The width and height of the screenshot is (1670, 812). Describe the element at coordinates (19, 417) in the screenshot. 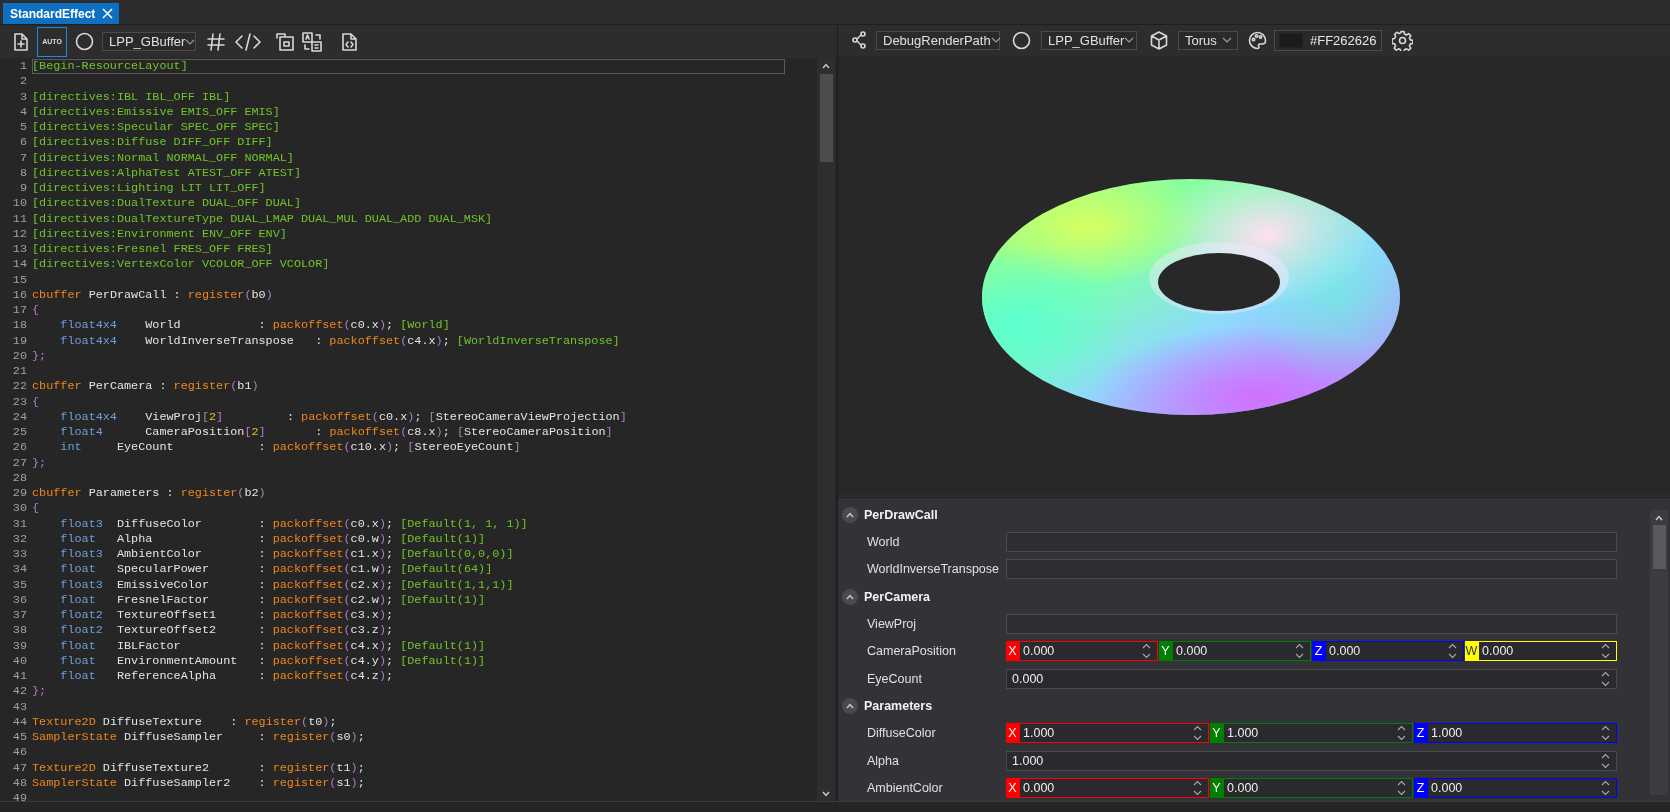

I see `line-number: 24` at that location.